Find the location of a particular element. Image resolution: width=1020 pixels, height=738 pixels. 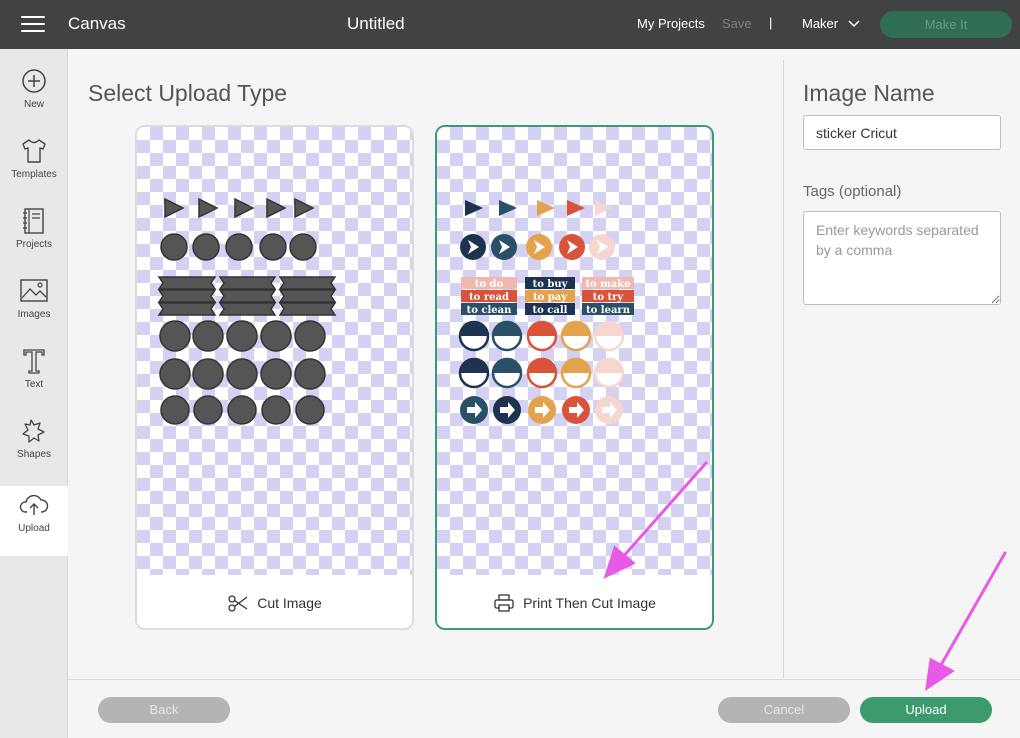

sticker-label: to call is located at coordinates (550, 310).